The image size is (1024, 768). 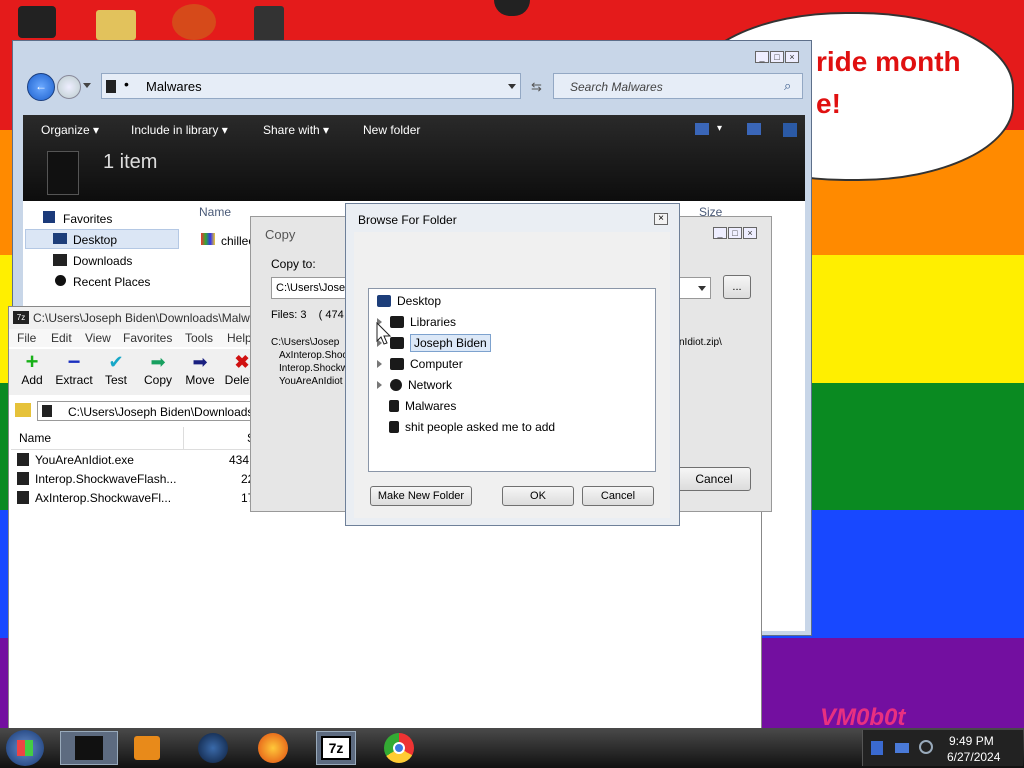 I want to click on desktop-icon-computer, so click(x=269, y=24).